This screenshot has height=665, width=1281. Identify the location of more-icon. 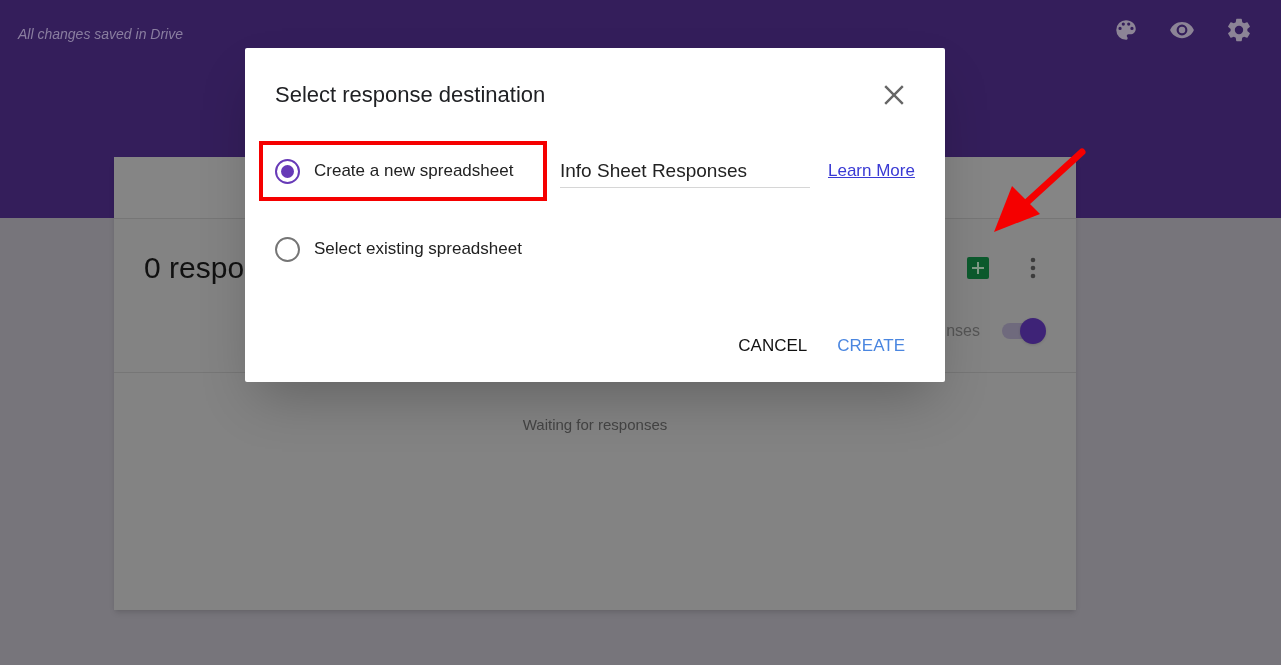
(1033, 267).